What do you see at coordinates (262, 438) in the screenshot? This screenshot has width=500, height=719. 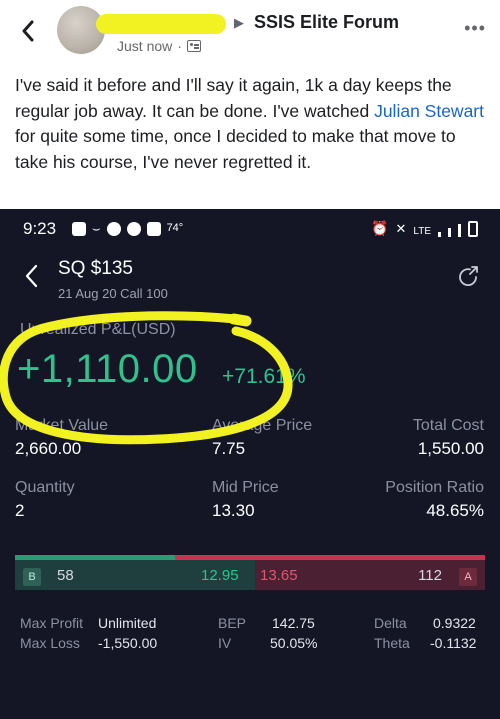 I see `stat-average-price: Average Price 7.75` at bounding box center [262, 438].